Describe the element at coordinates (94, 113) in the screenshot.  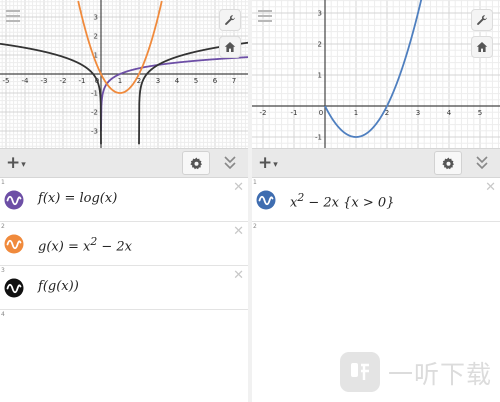
I see `y-tick-label: -2` at that location.